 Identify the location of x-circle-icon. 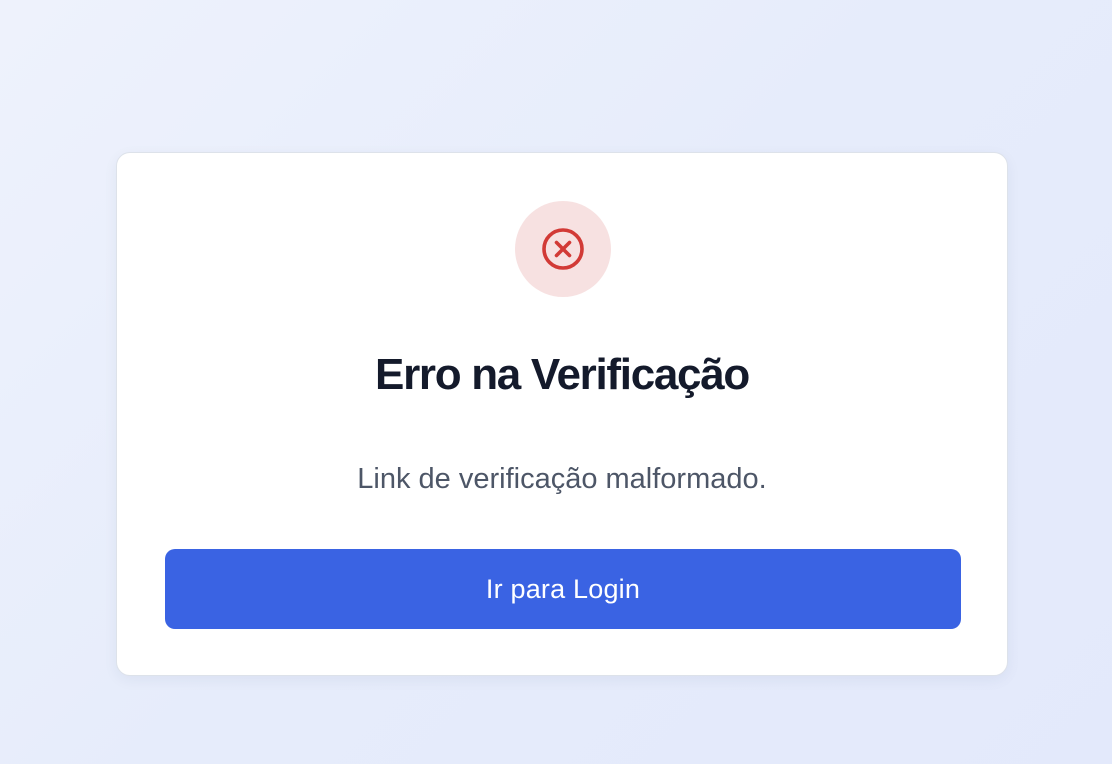
(563, 249).